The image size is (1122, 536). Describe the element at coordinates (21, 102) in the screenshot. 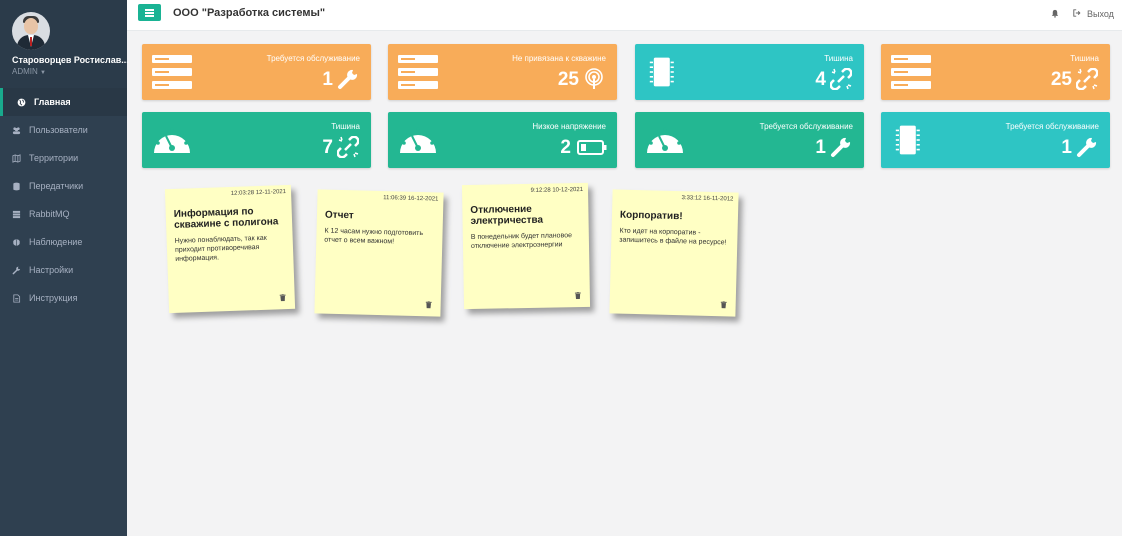

I see `globe-icon` at that location.